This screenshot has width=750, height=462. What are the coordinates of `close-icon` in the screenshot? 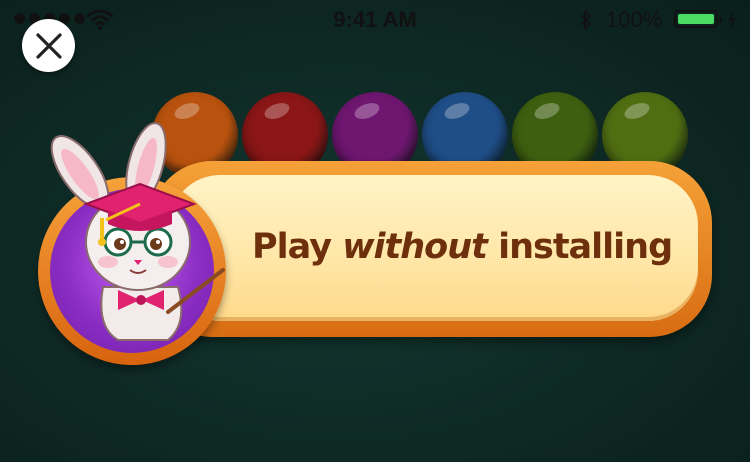 It's located at (48, 45).